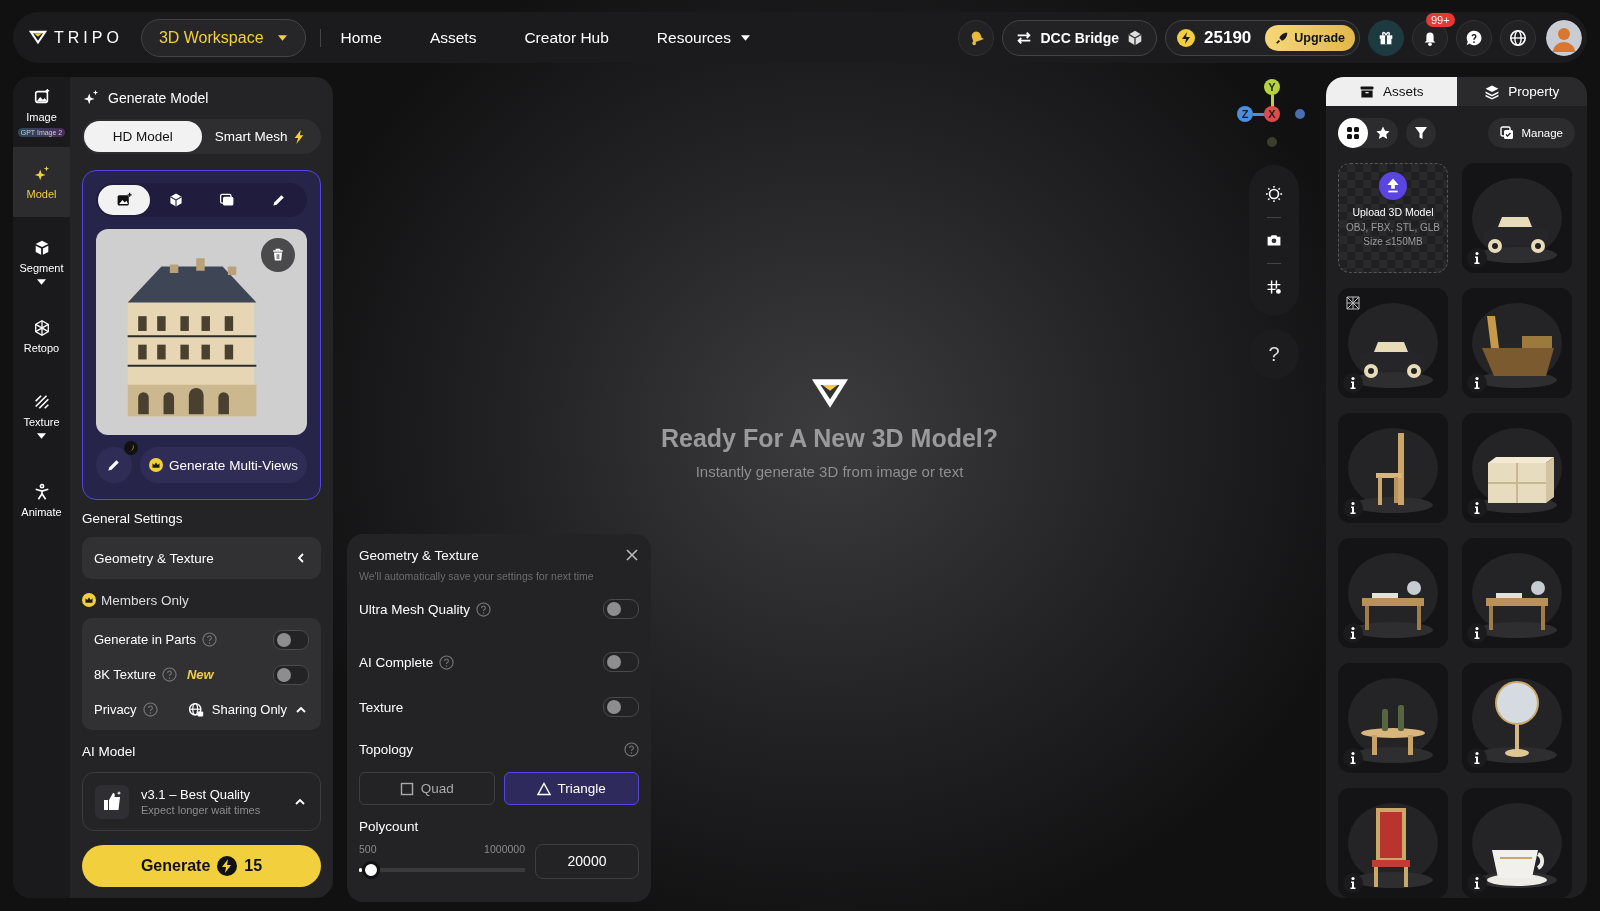 This screenshot has height=911, width=1600. What do you see at coordinates (1367, 91) in the screenshot?
I see `archive-icon` at bounding box center [1367, 91].